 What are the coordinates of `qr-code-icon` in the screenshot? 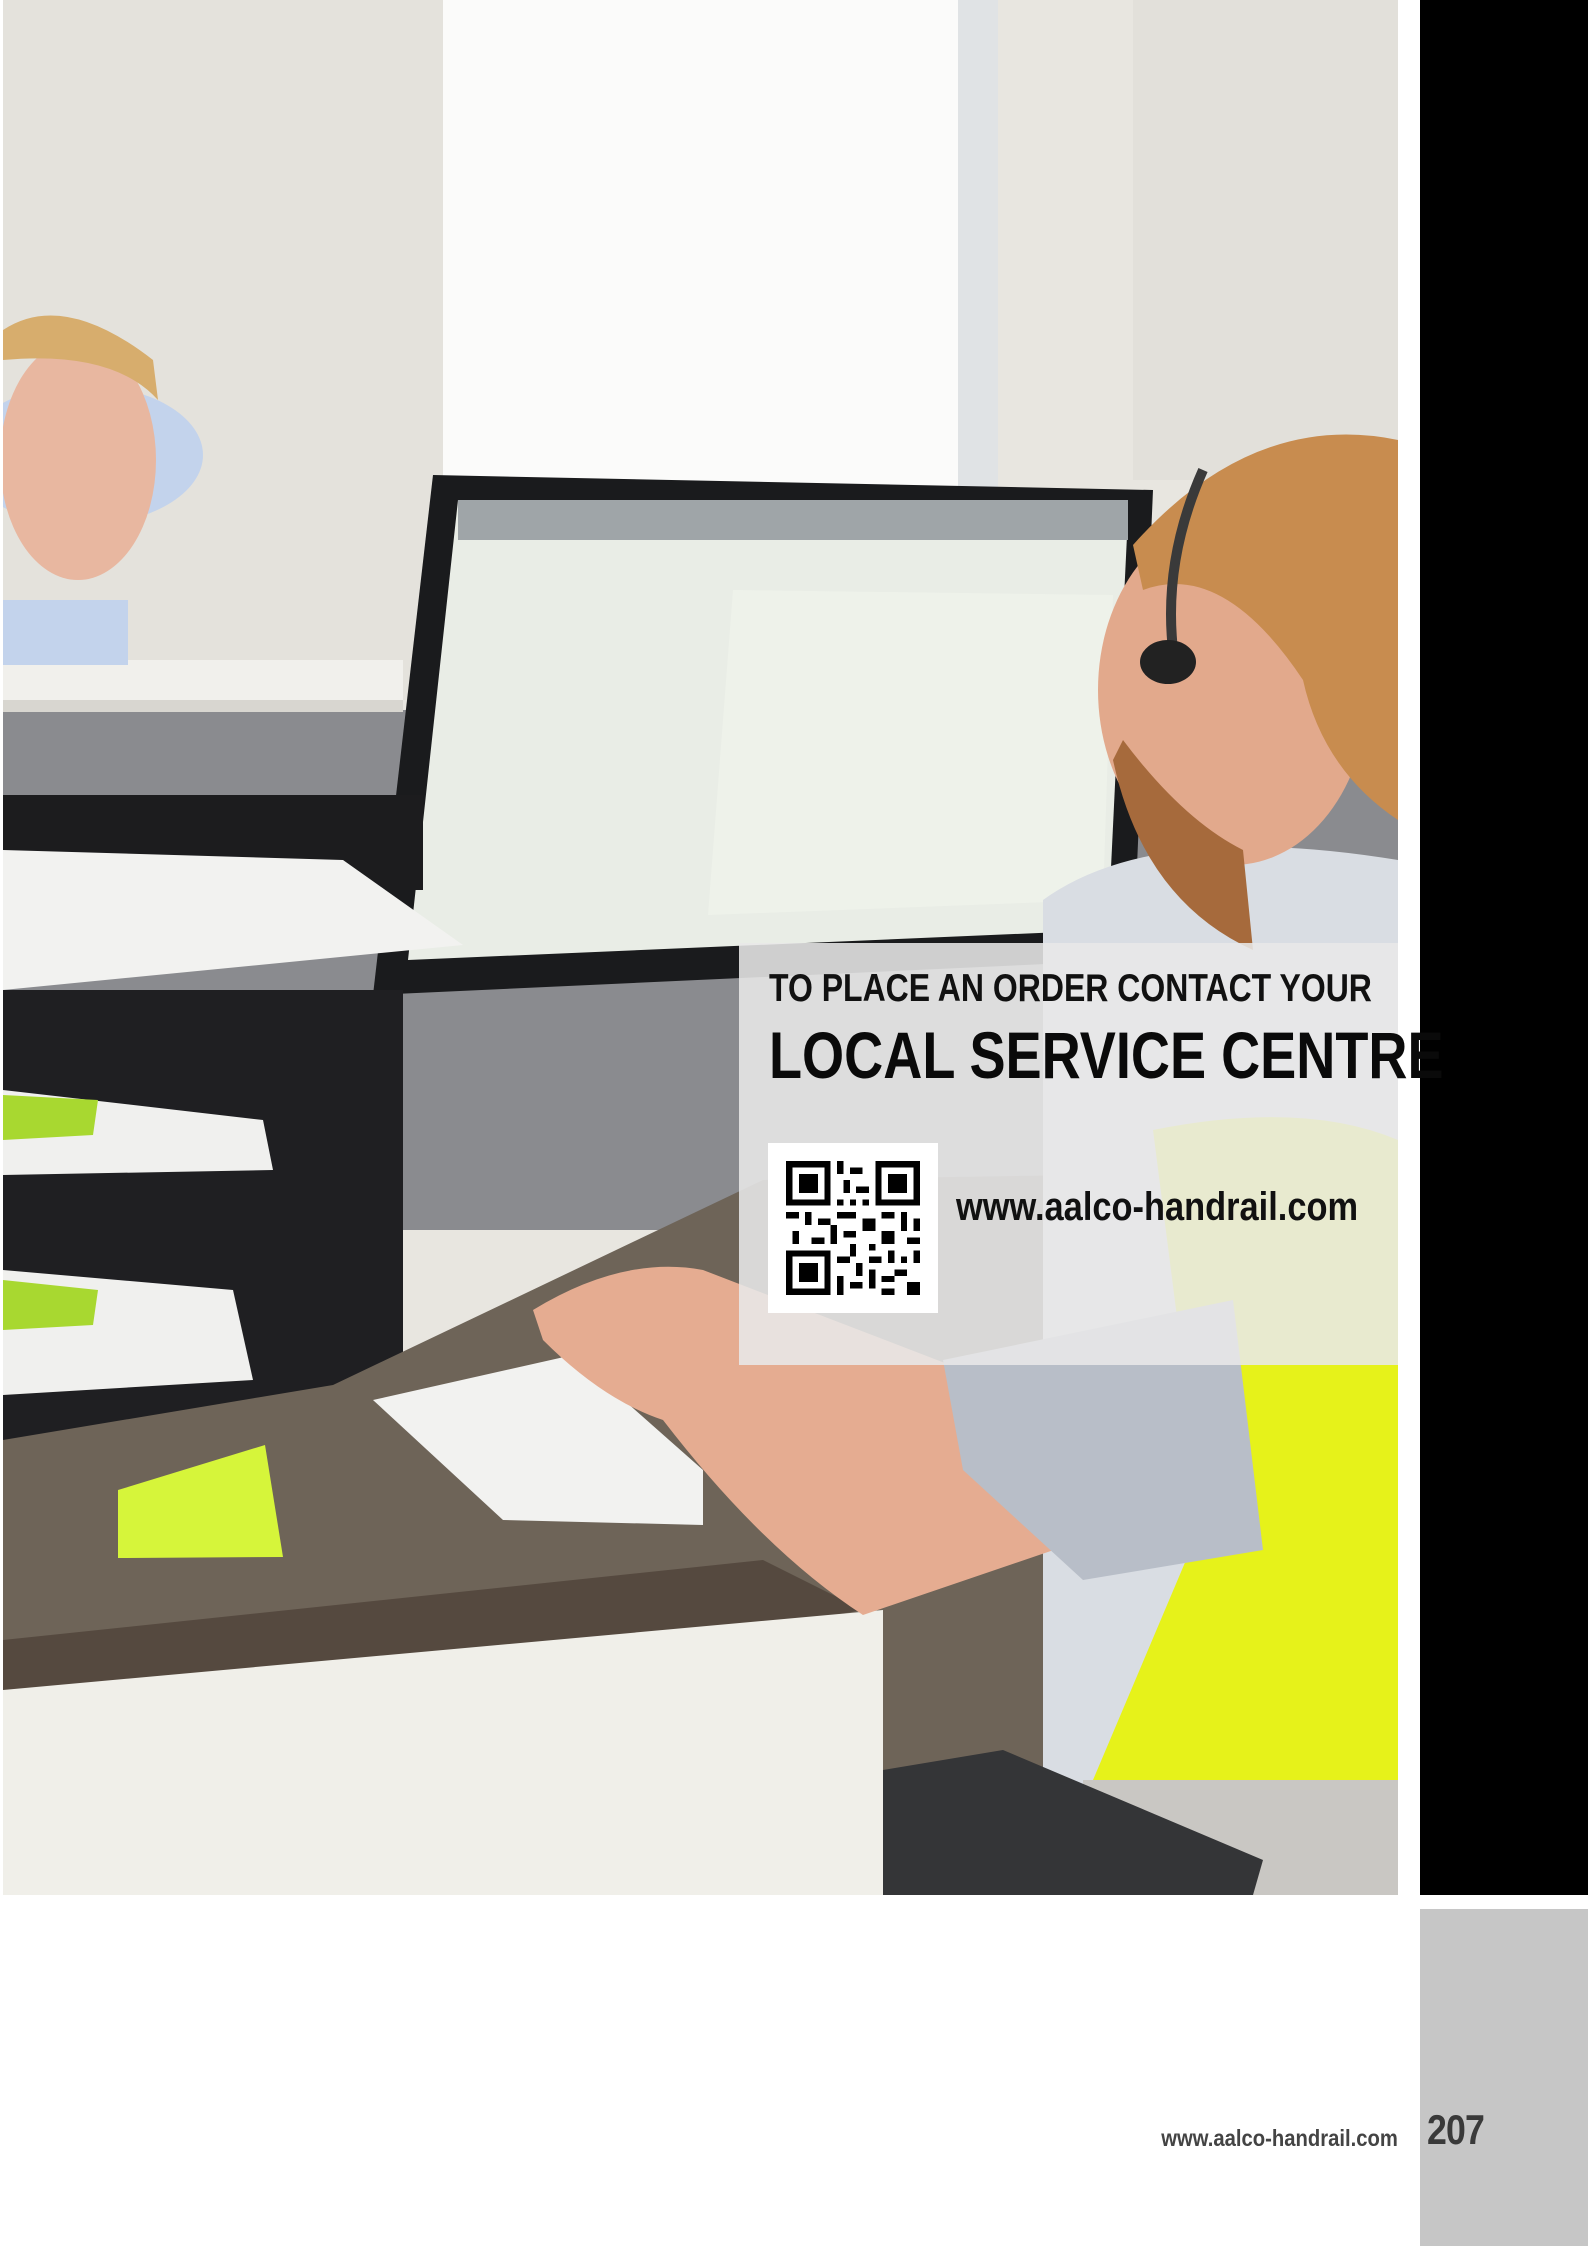 It's located at (853, 1228).